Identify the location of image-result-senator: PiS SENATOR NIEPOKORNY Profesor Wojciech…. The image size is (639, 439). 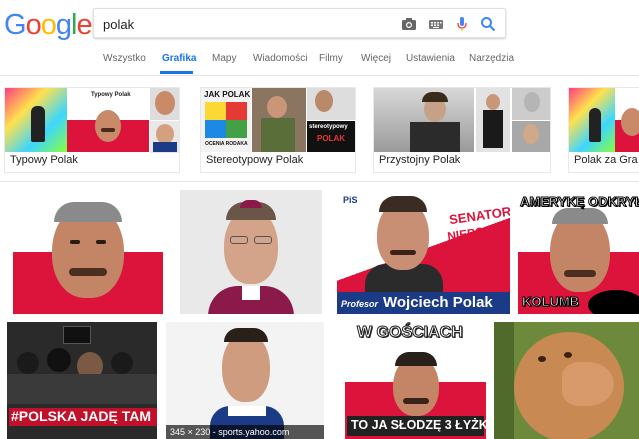
(423, 252).